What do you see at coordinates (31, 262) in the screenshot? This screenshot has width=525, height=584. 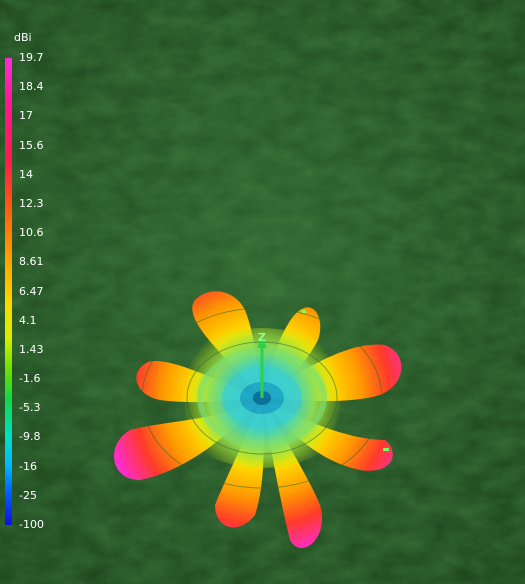 I see `colorbar-tick-label: 8.61` at bounding box center [31, 262].